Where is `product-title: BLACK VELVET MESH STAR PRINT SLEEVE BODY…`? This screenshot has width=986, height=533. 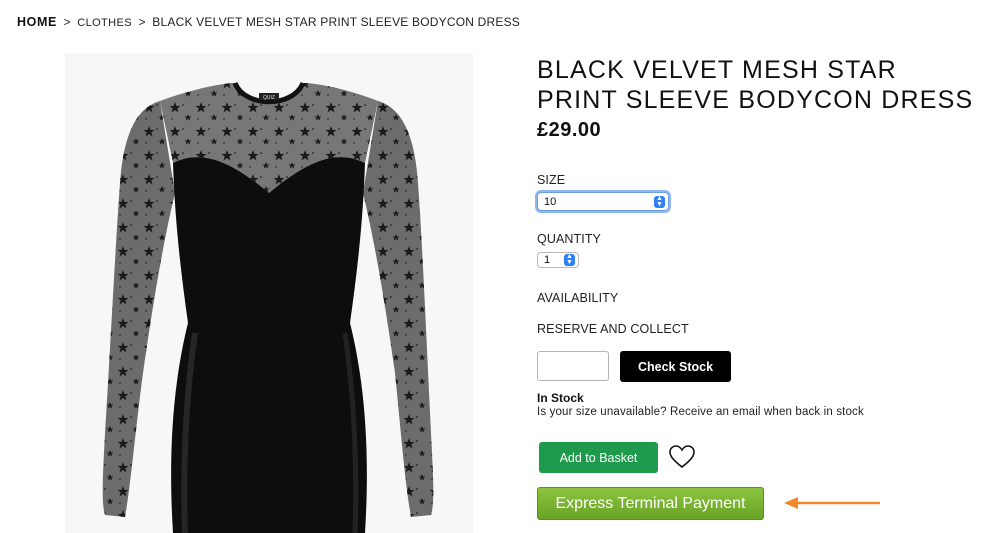
product-title: BLACK VELVET MESH STAR PRINT SLEEVE BODY… is located at coordinates (755, 85).